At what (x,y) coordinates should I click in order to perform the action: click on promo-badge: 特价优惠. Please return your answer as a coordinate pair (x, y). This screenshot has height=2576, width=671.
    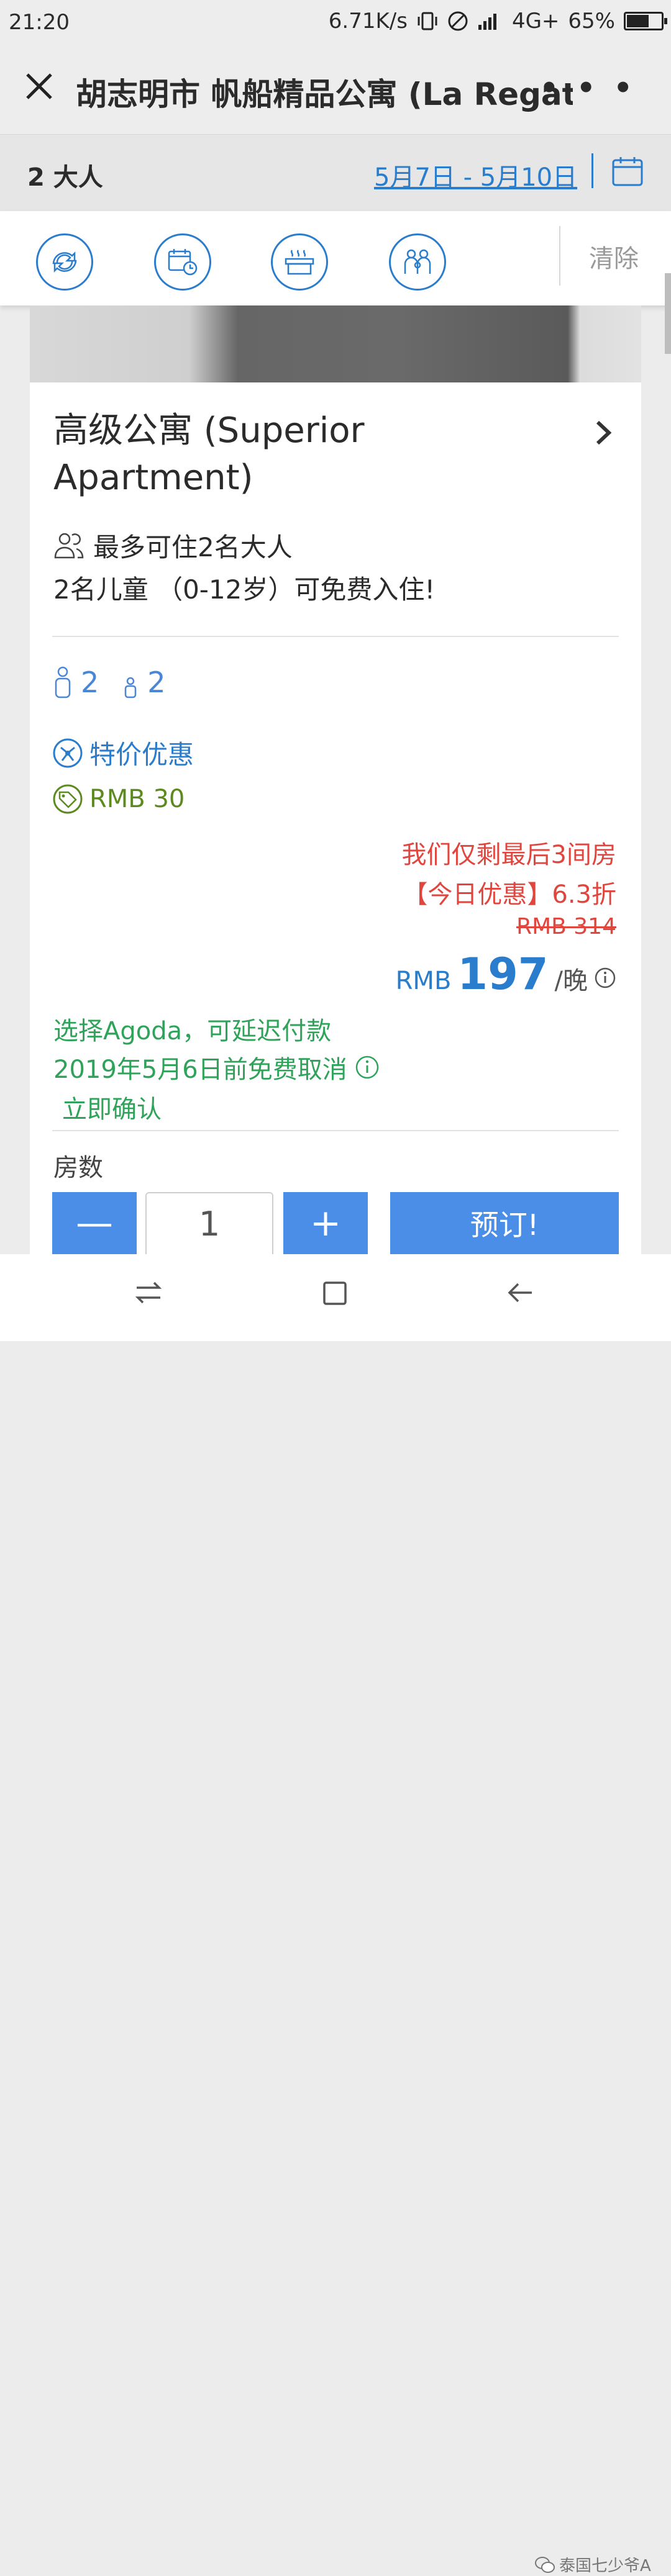
    Looking at the image, I should click on (123, 753).